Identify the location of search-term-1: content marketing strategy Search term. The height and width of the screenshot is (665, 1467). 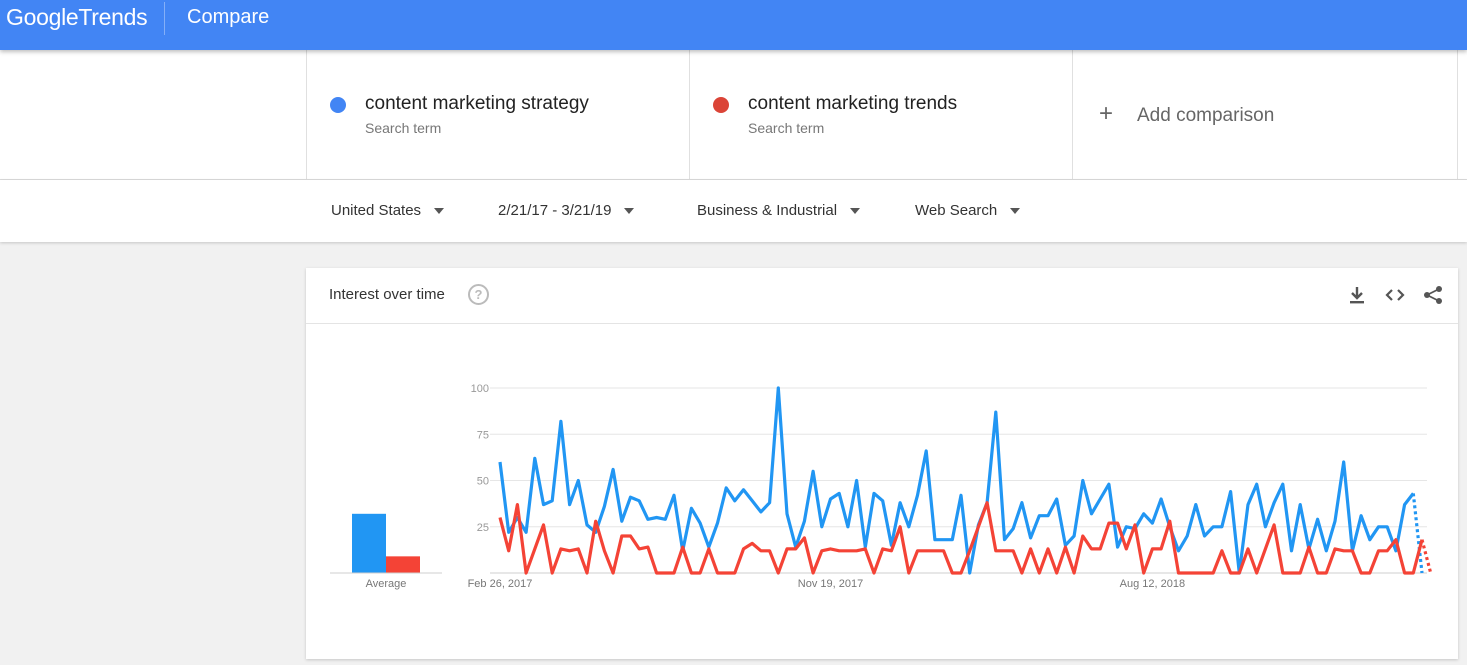
(498, 114).